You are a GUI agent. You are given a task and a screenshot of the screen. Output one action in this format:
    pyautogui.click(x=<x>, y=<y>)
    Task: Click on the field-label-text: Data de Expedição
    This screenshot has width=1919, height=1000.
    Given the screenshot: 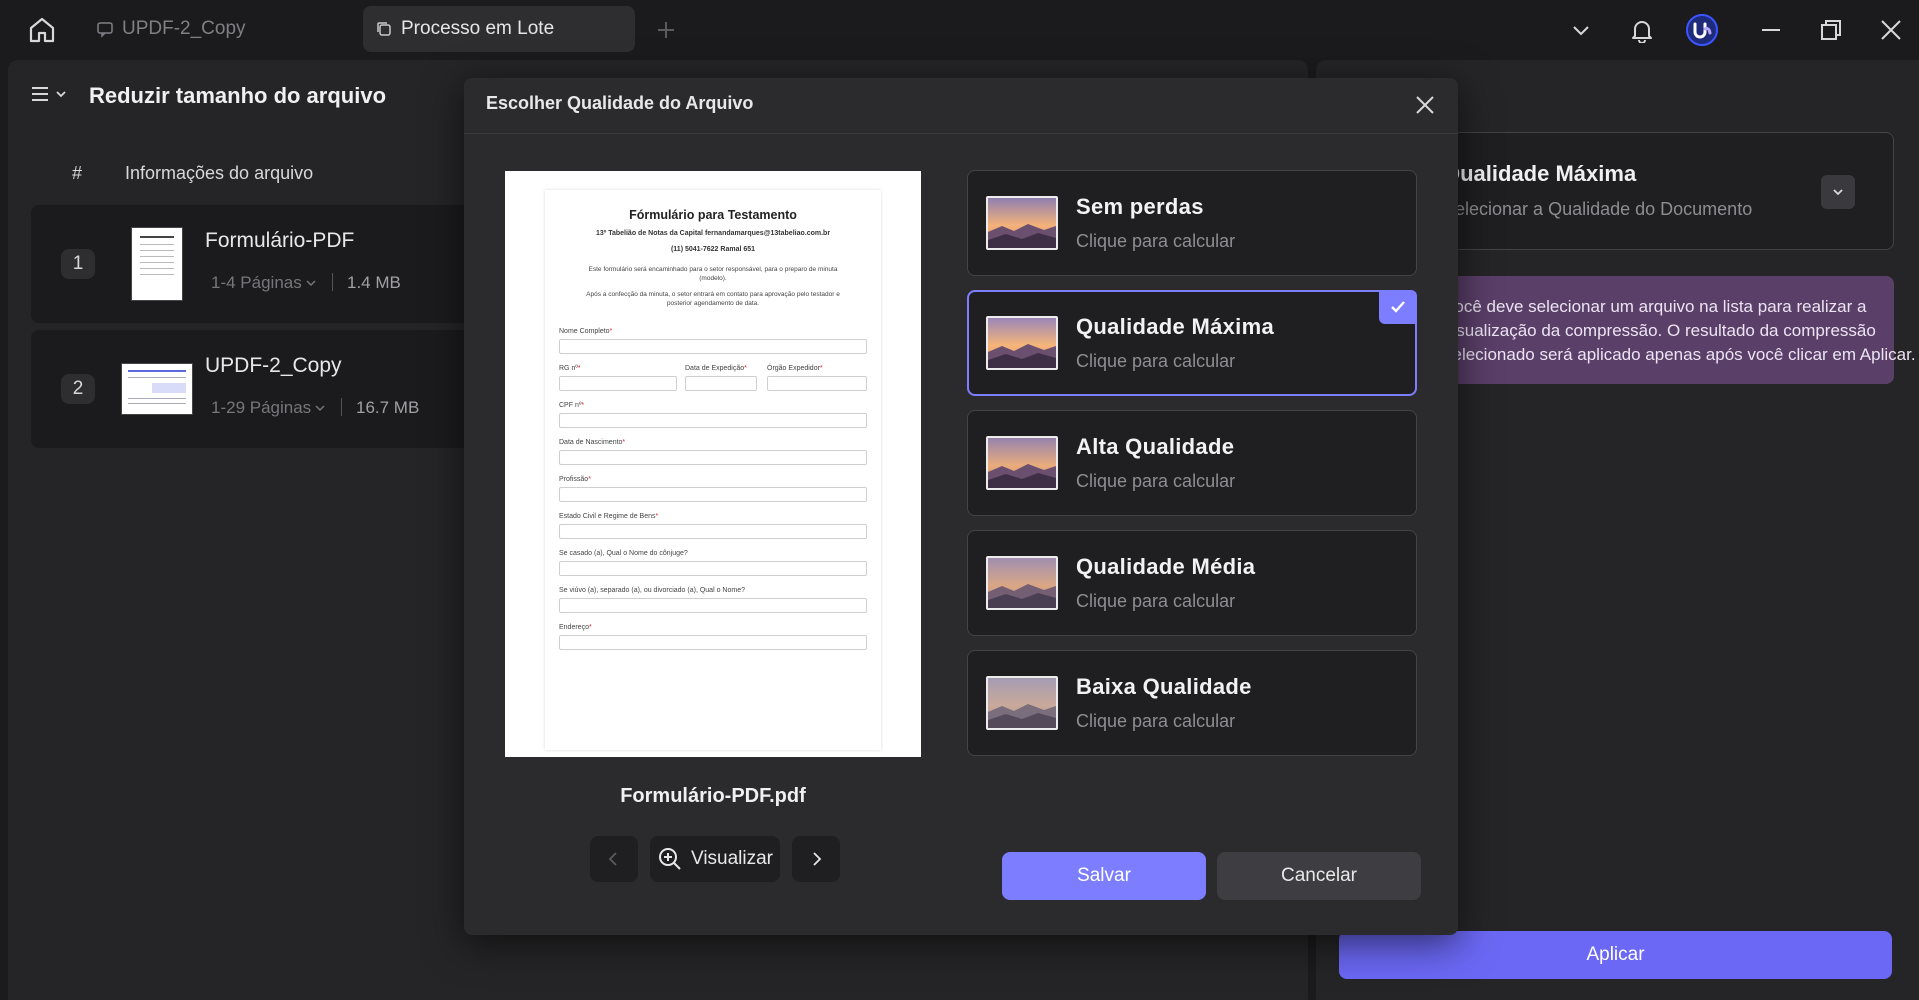 What is the action you would take?
    pyautogui.click(x=715, y=368)
    